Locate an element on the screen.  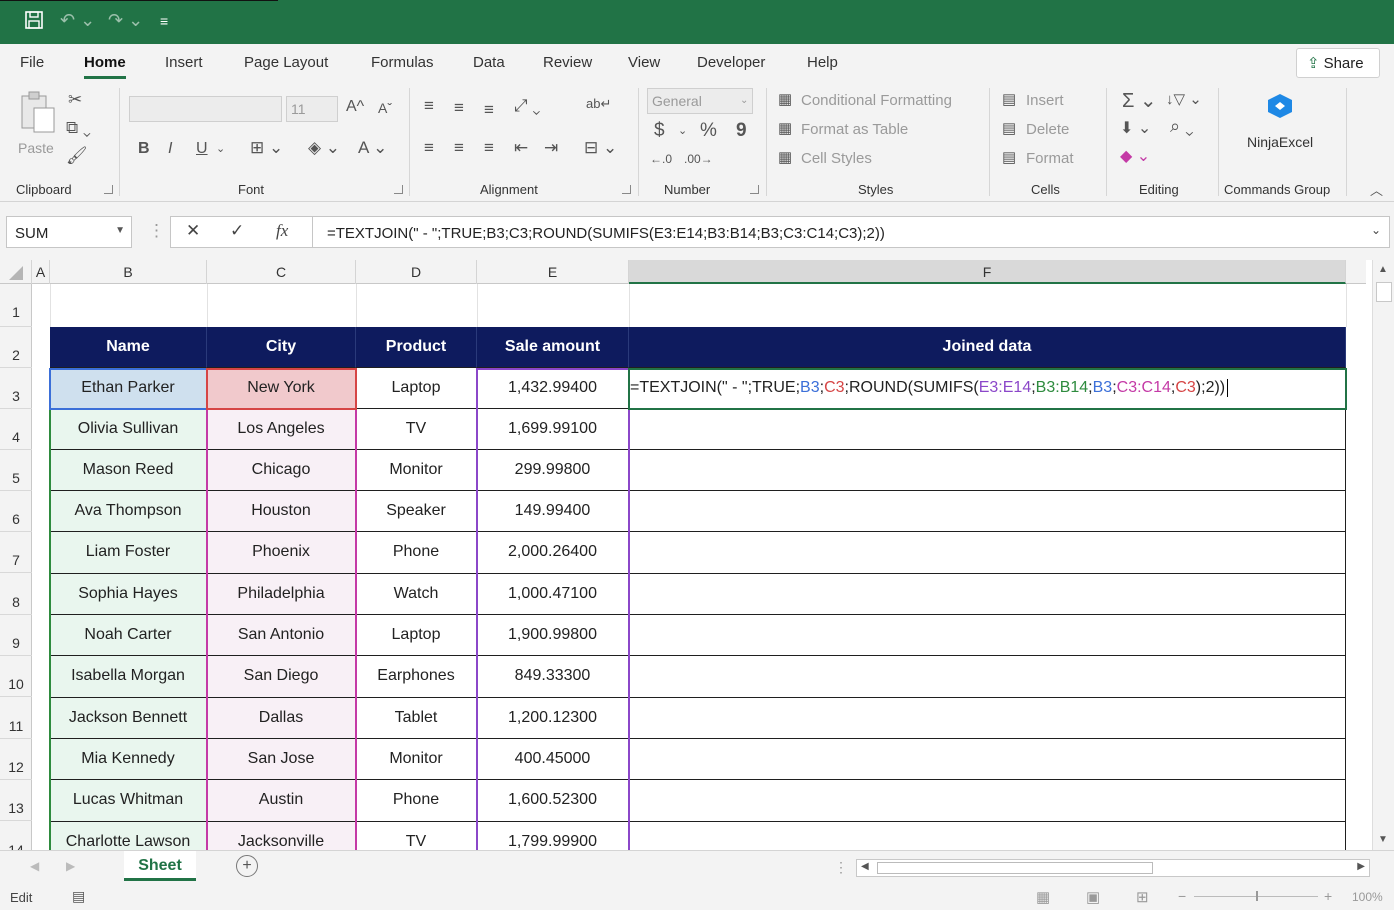
tab-formulas: Formulas is located at coordinates (402, 62).